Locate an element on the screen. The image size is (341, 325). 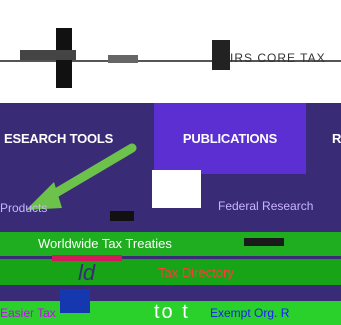
easier-tax-link: Easier Tax is located at coordinates (28, 313).